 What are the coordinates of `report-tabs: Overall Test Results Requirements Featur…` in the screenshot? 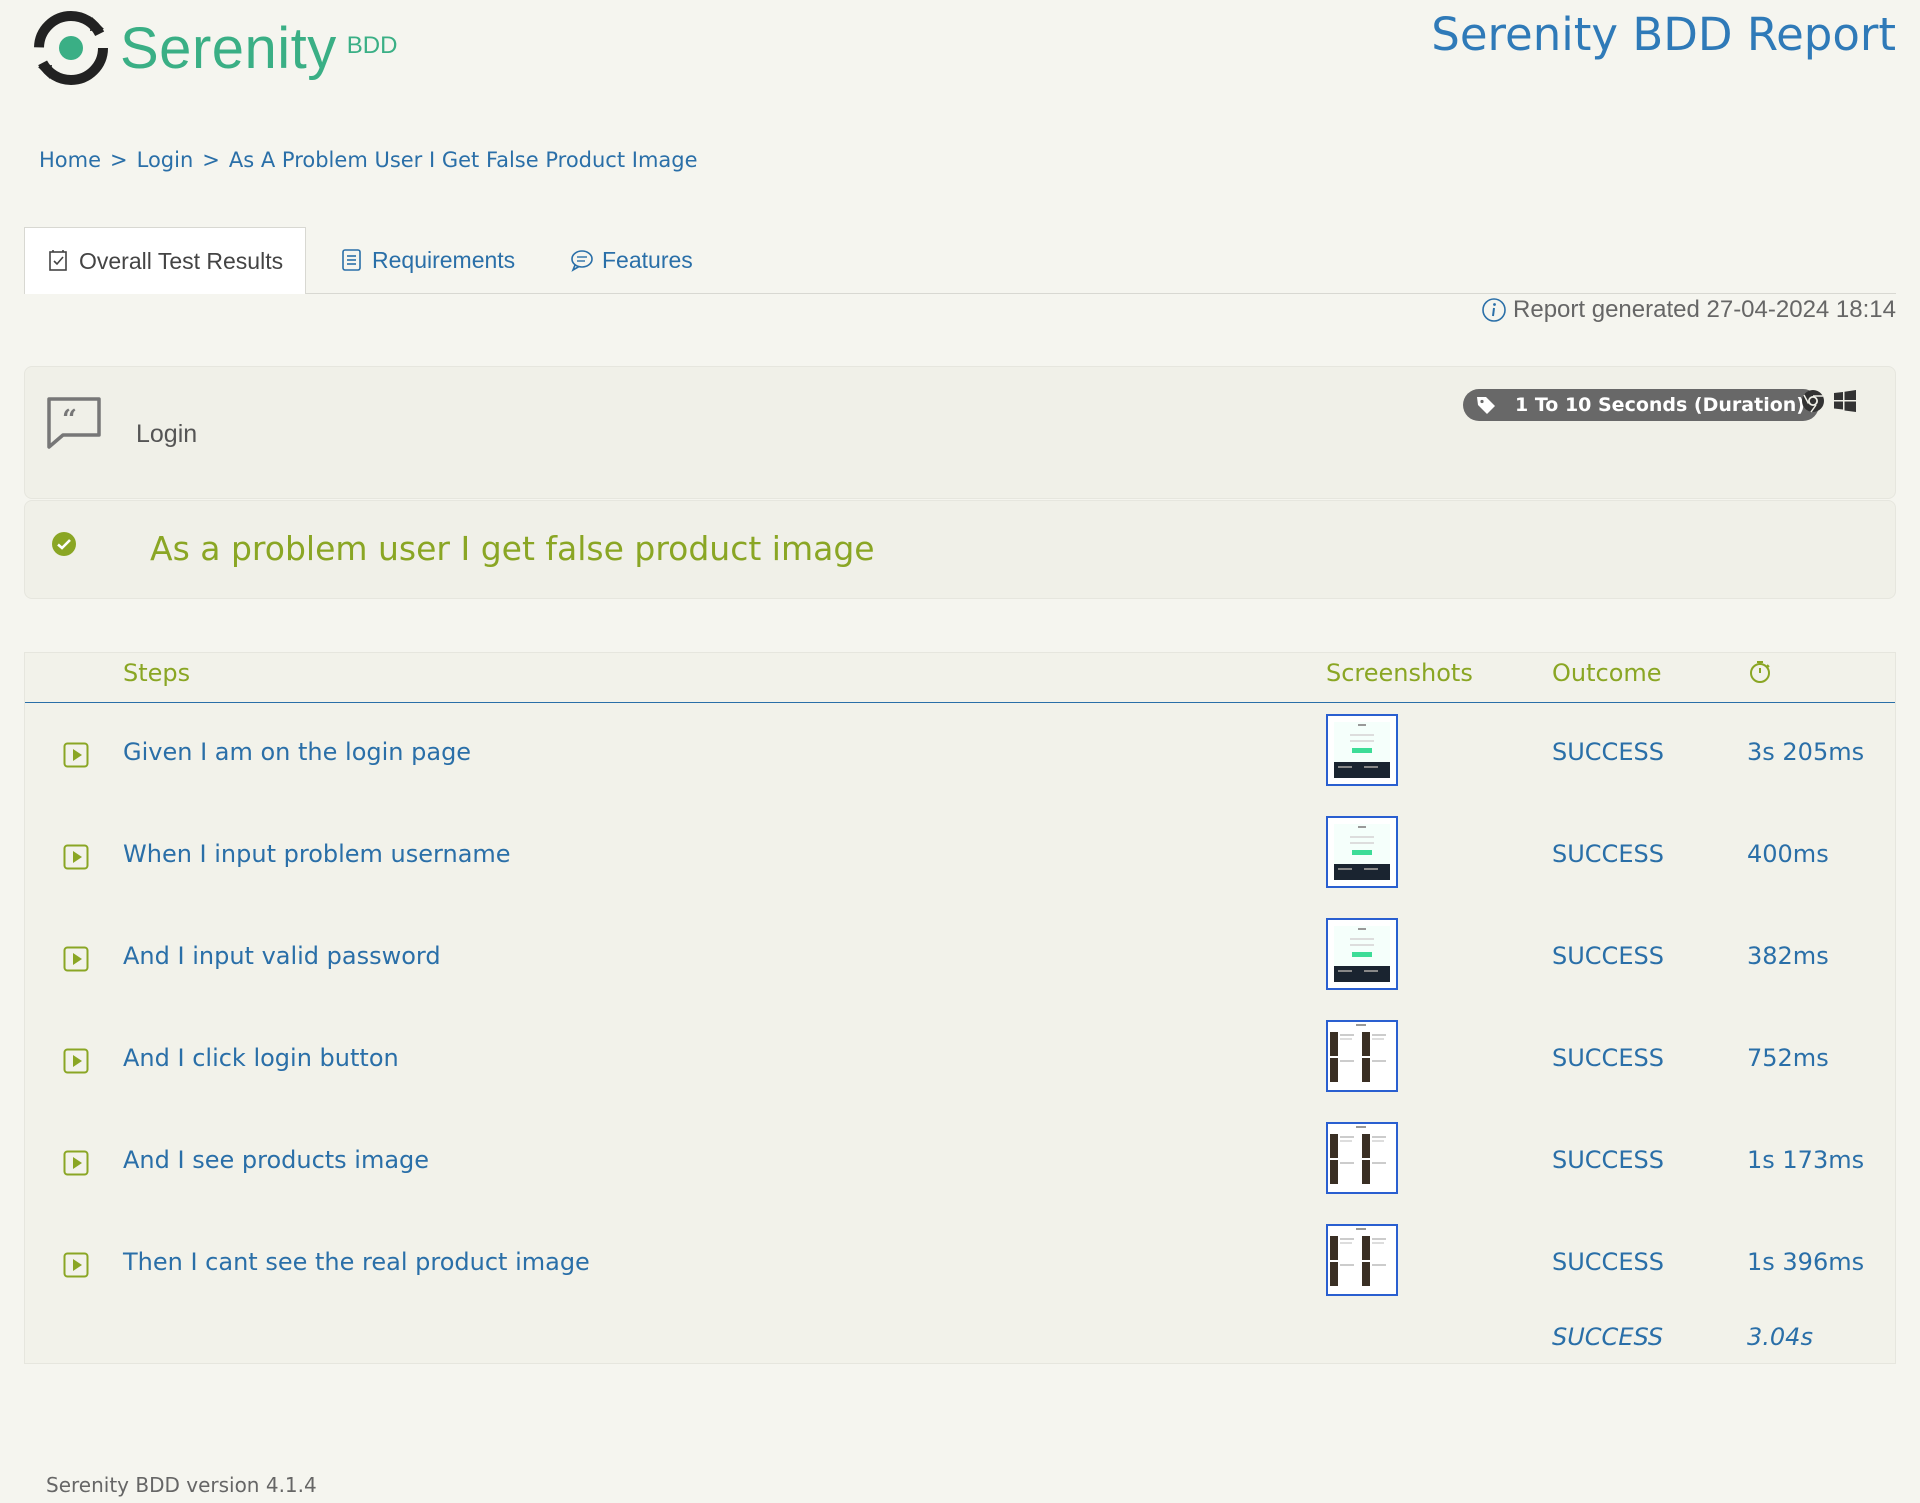 It's located at (960, 260).